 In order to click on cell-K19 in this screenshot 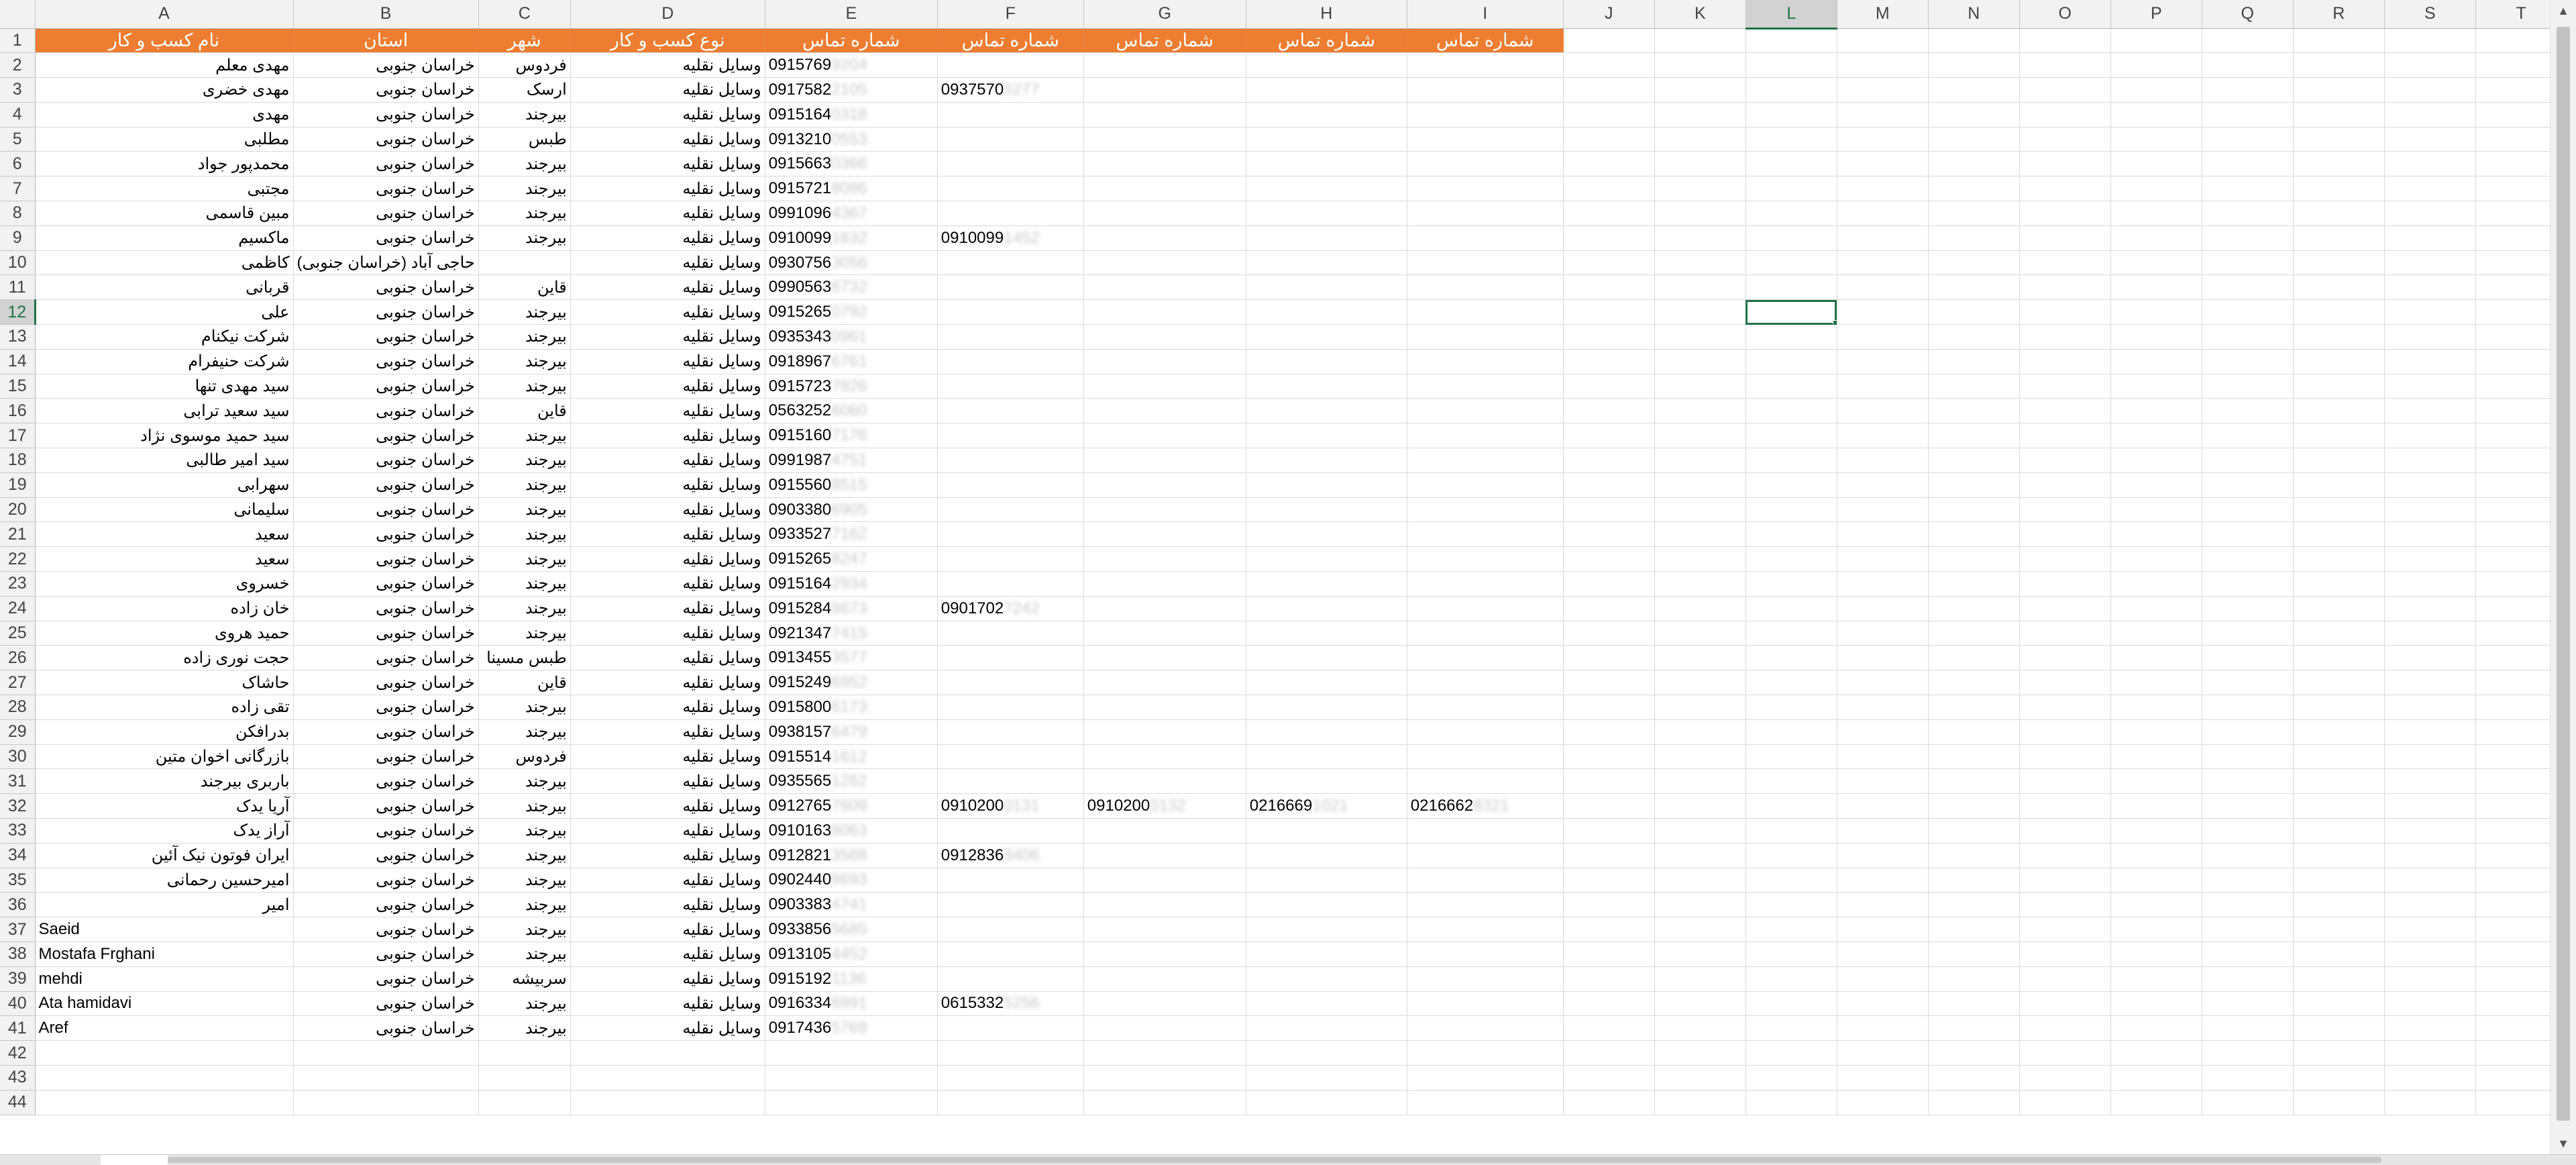, I will do `click(1700, 485)`.